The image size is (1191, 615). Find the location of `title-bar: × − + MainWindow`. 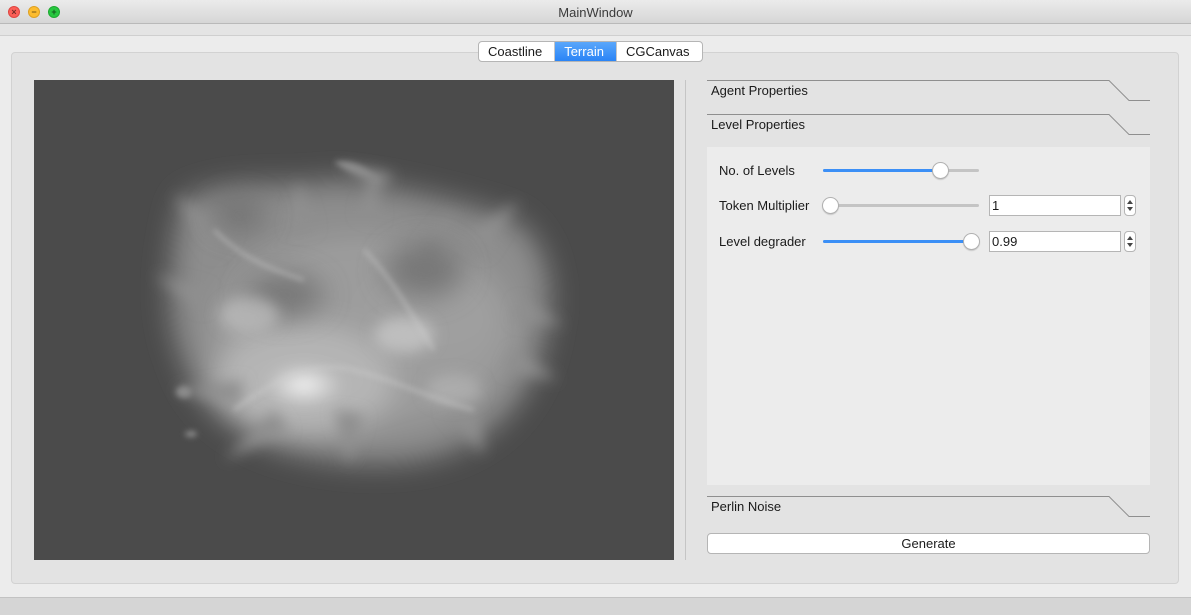

title-bar: × − + MainWindow is located at coordinates (595, 12).